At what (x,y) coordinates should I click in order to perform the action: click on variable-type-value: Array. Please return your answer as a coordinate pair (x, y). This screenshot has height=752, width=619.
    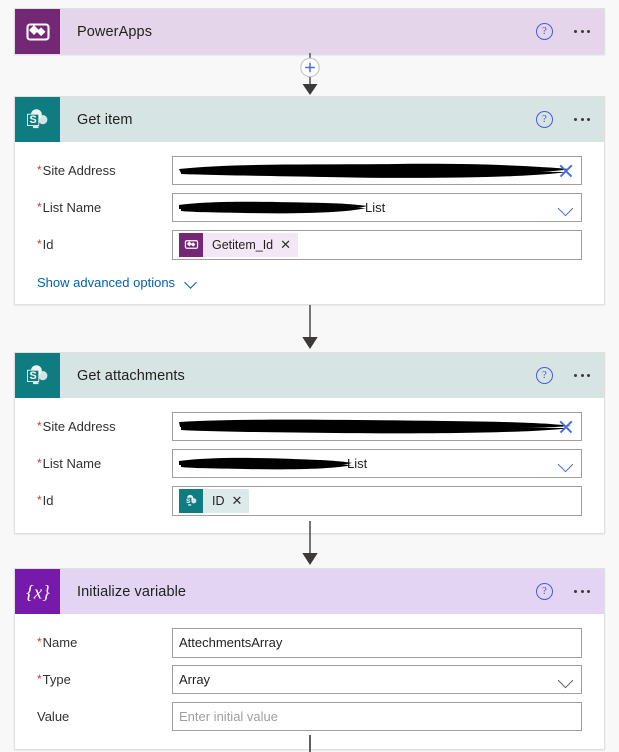
    Looking at the image, I should click on (195, 679).